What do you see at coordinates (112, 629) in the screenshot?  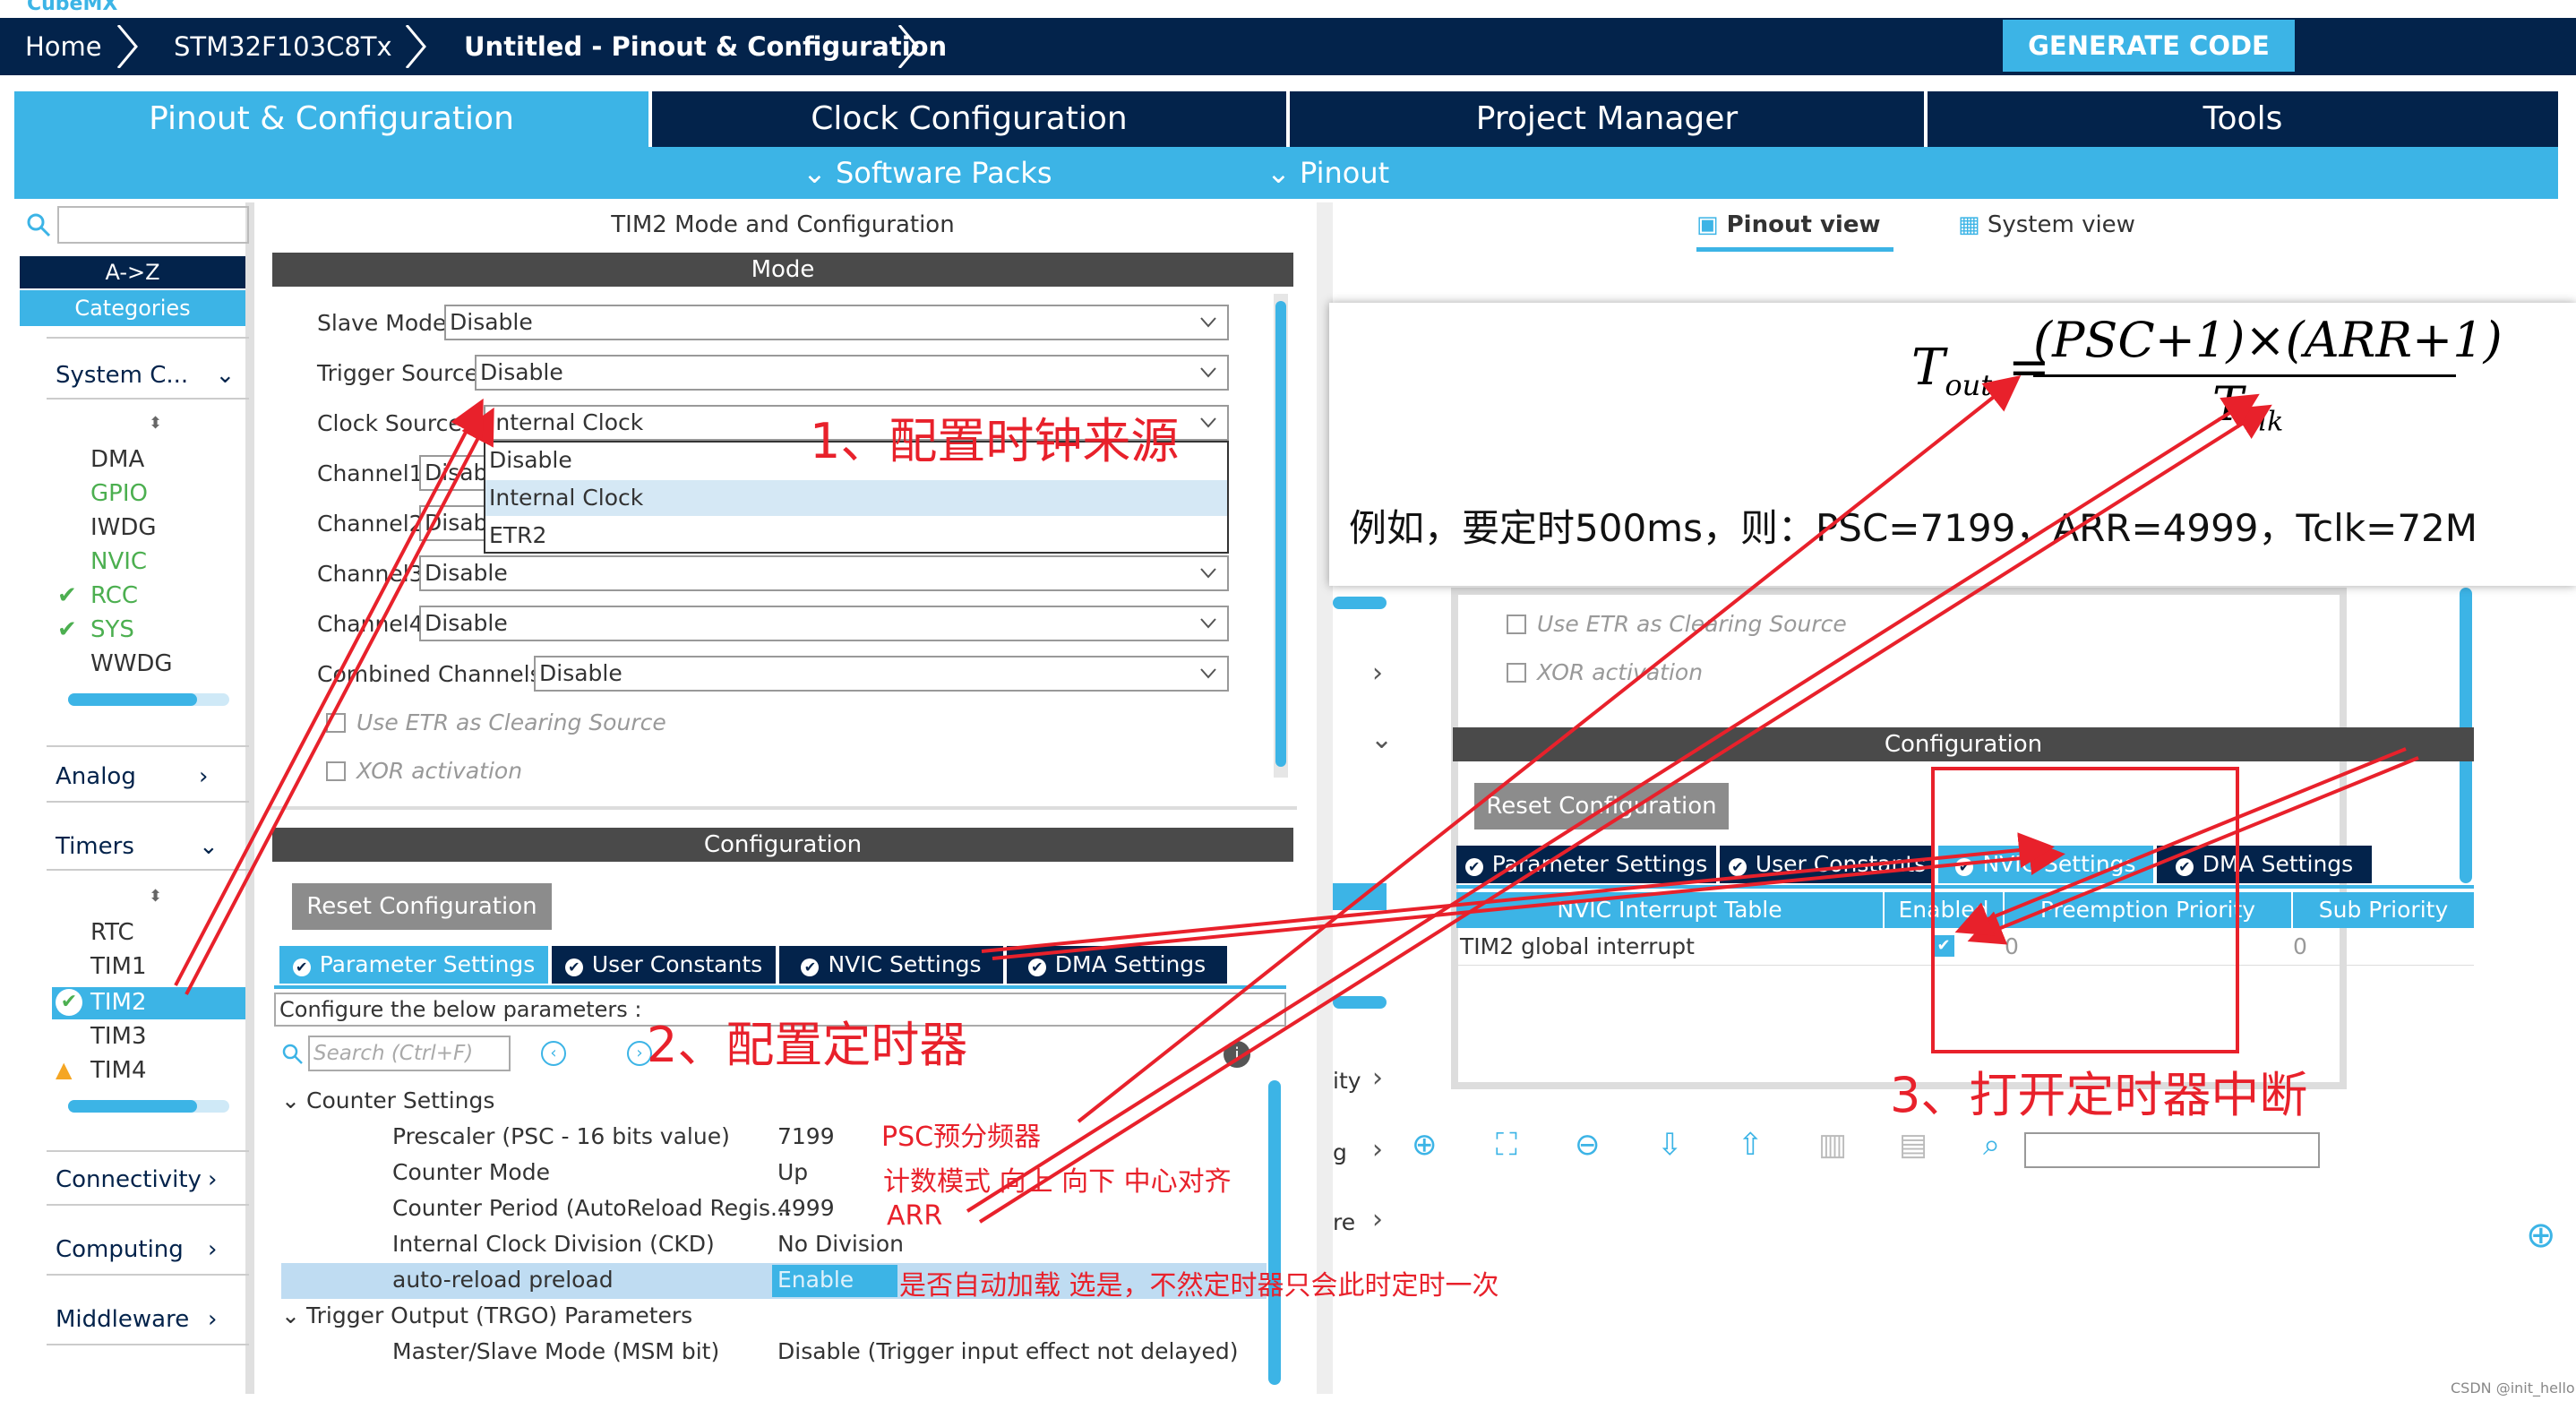 I see `list-item-sys: SYS` at bounding box center [112, 629].